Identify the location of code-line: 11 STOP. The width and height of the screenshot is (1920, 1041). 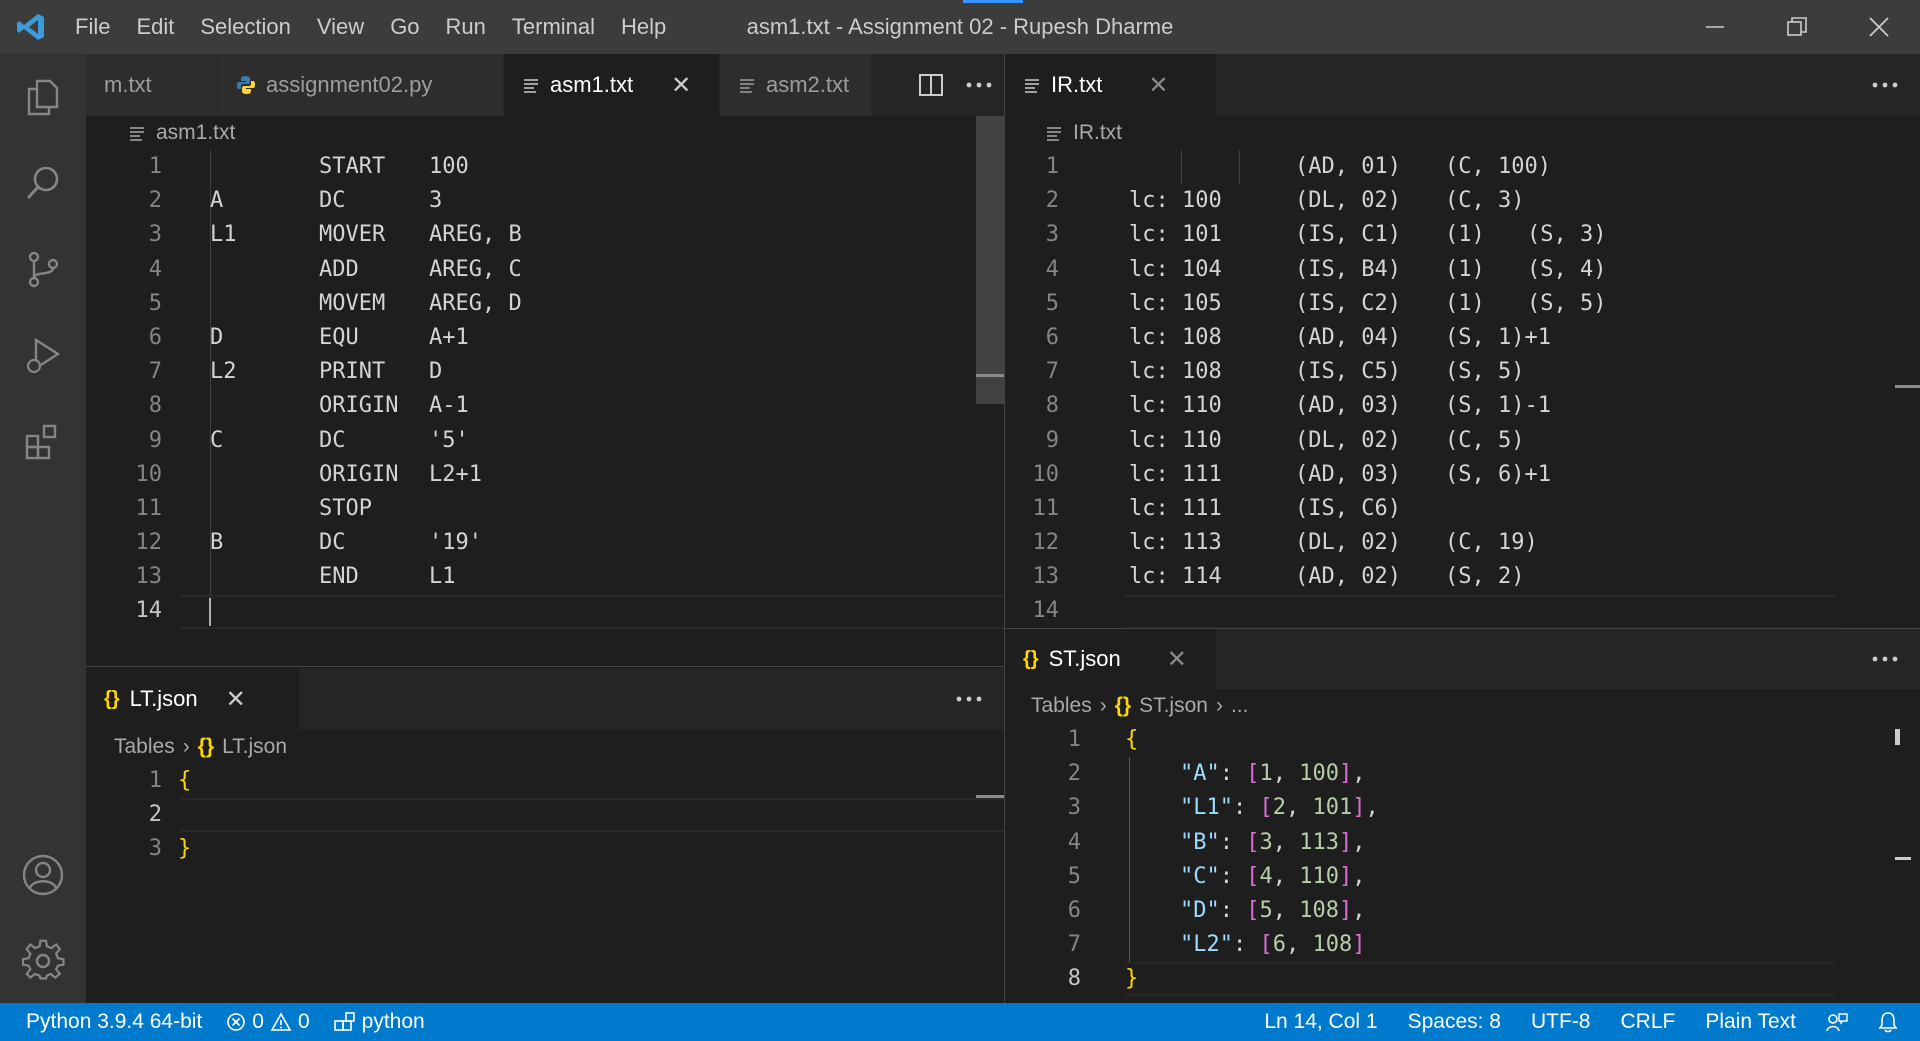
(545, 509).